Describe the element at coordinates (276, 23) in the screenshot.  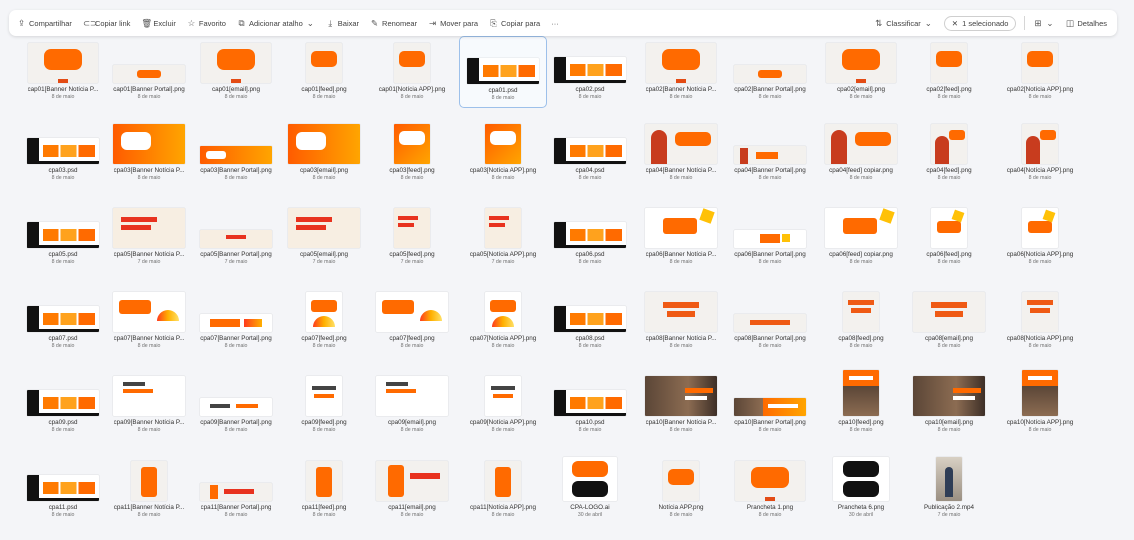
I see `add-shortcut-button: ⧉ Adicionar atalho ⌄` at that location.